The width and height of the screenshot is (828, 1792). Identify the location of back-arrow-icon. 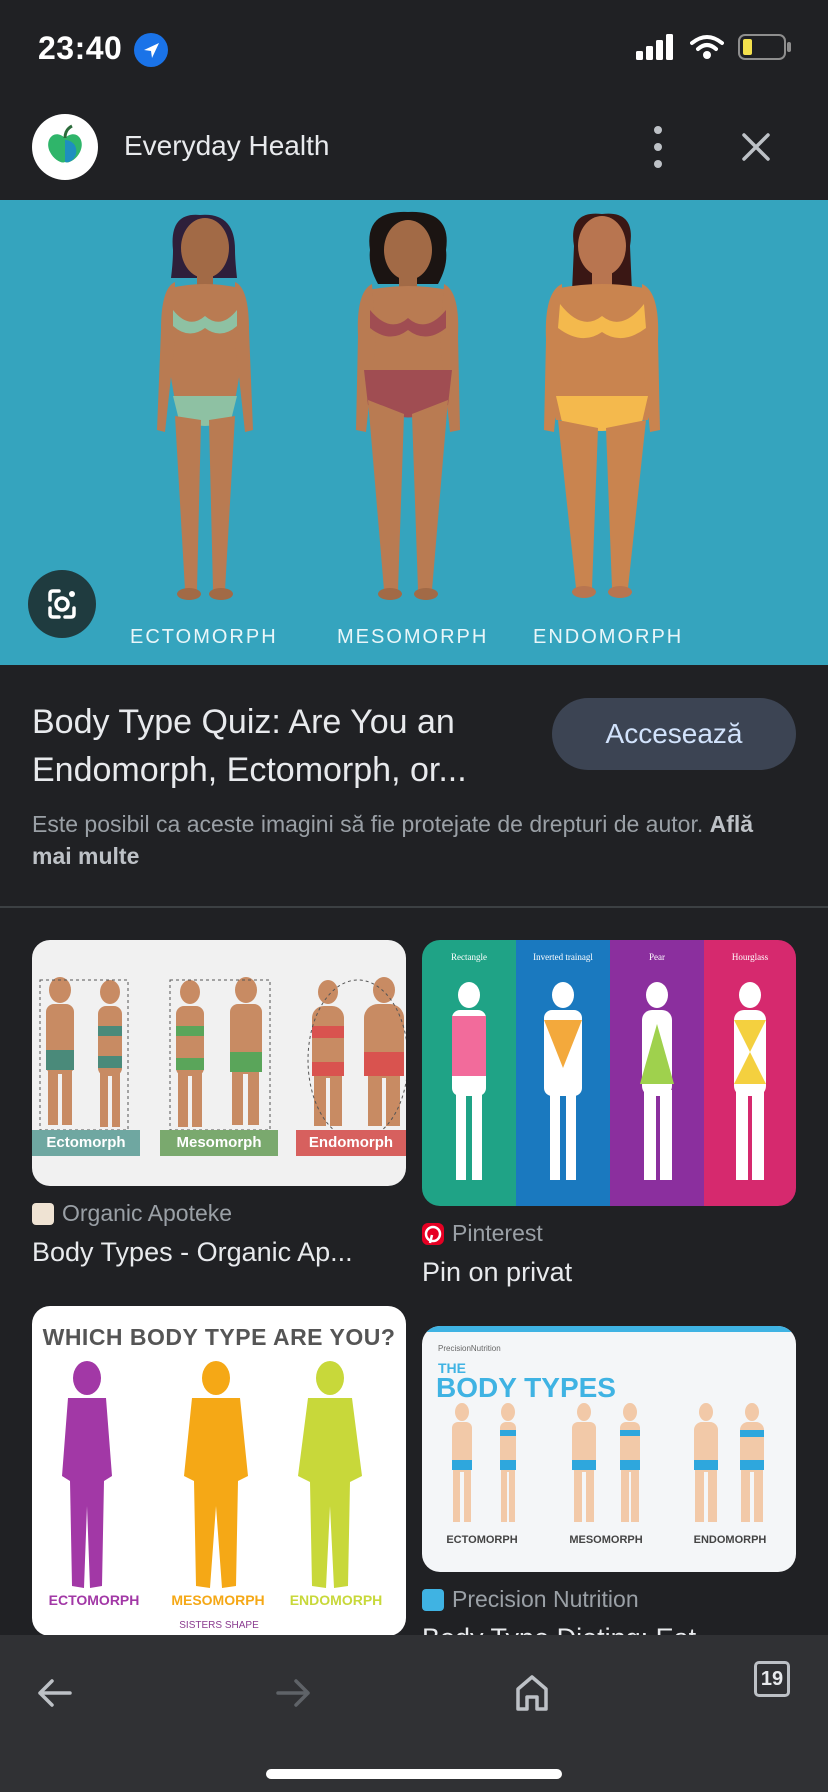
(55, 1693).